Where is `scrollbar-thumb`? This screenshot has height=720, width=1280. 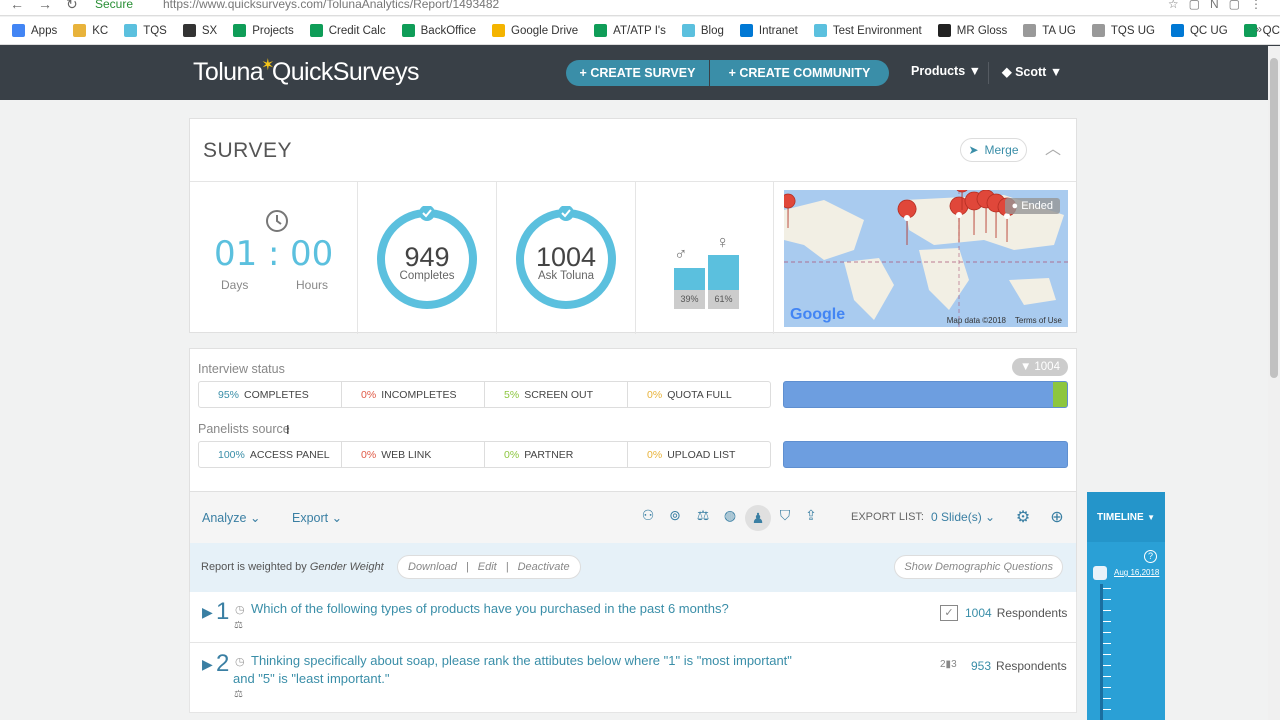 scrollbar-thumb is located at coordinates (1274, 218).